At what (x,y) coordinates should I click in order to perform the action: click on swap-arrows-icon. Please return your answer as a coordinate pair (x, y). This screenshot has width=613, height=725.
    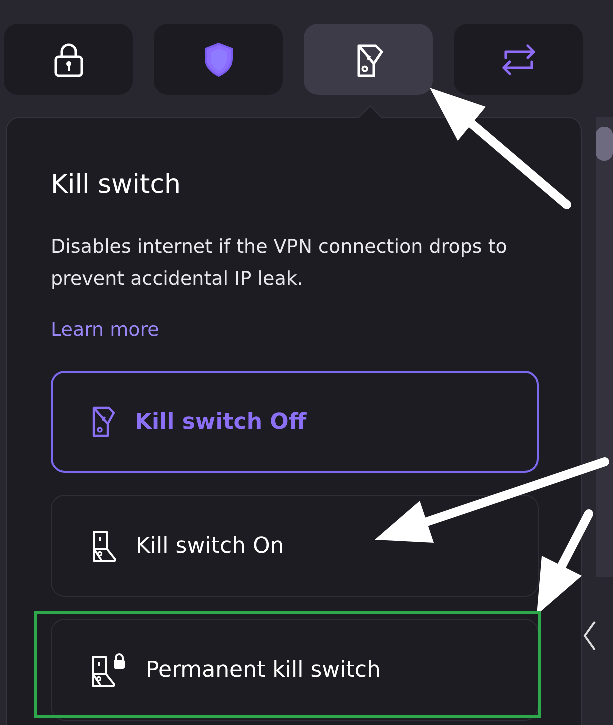
    Looking at the image, I should click on (519, 60).